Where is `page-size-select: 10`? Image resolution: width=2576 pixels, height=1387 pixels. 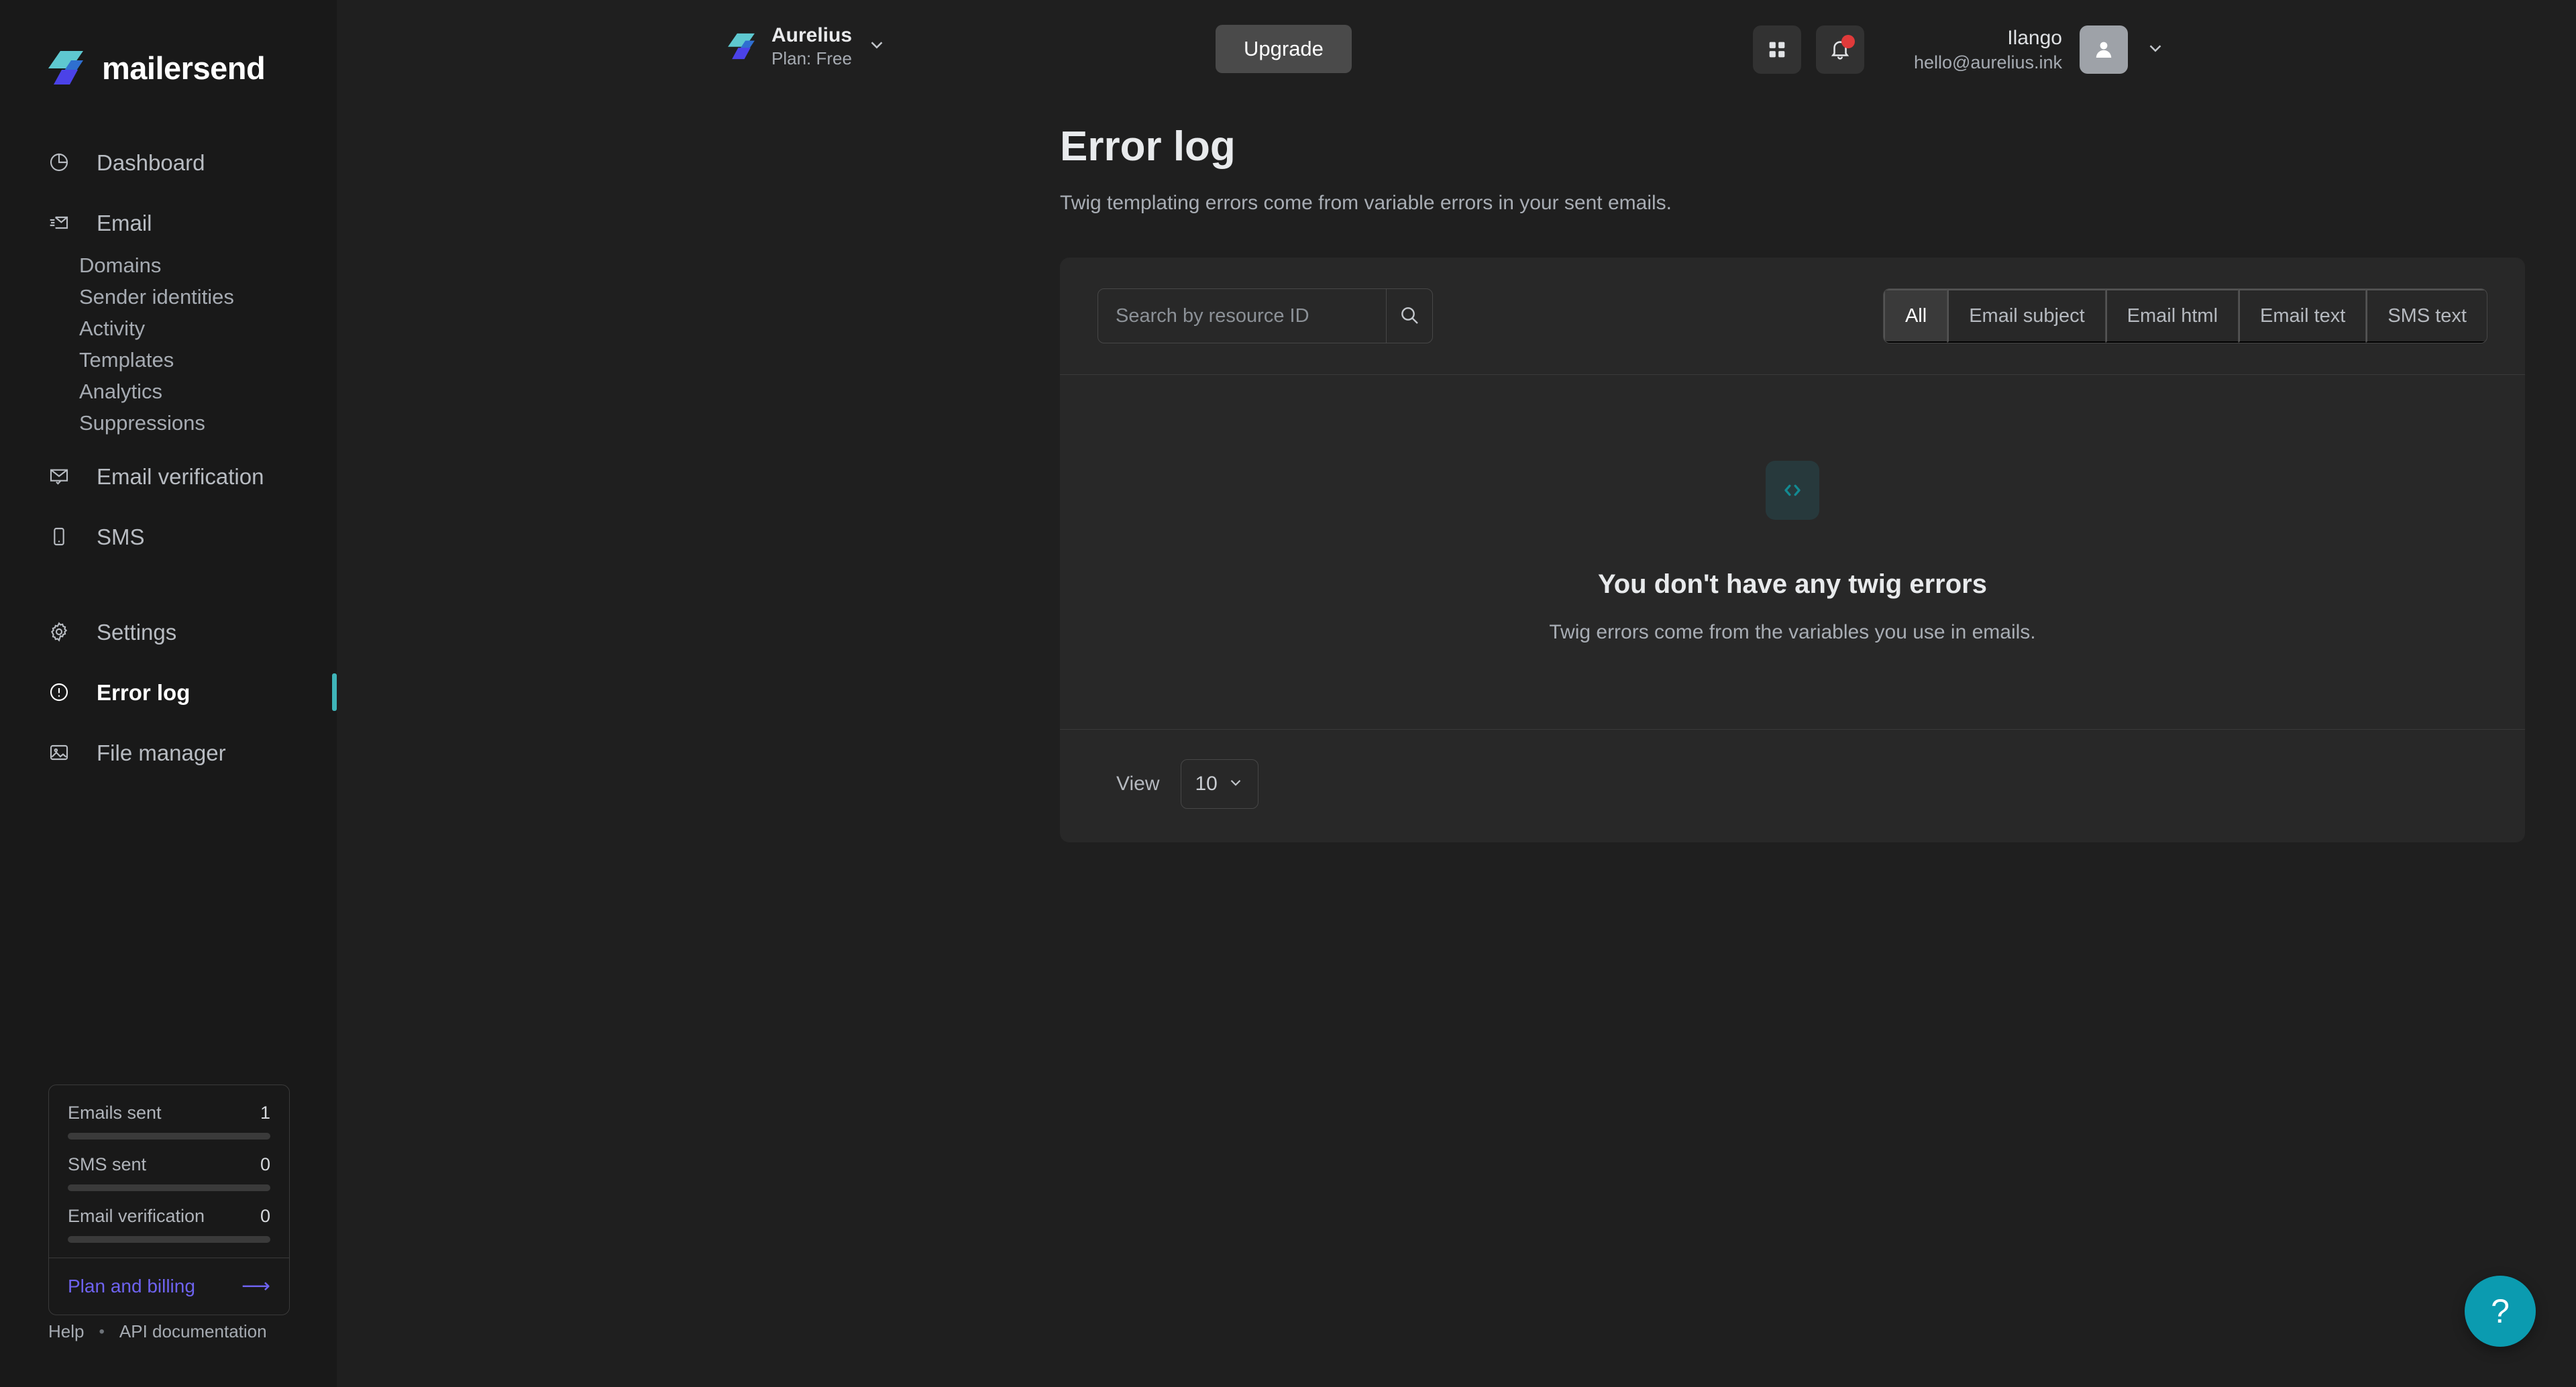
page-size-select: 10 is located at coordinates (1219, 784).